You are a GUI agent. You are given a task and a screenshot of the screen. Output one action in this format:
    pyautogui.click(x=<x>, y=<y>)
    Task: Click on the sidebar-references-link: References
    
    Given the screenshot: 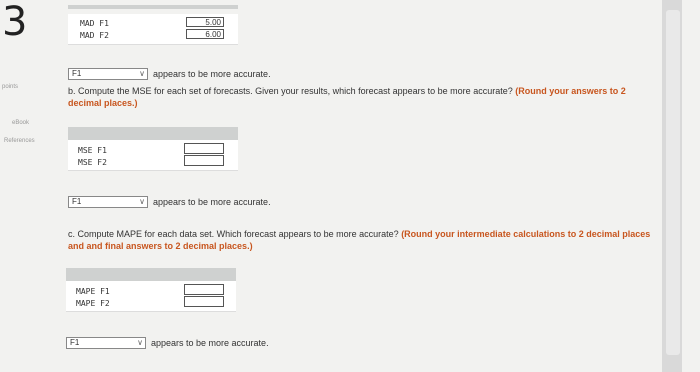 What is the action you would take?
    pyautogui.click(x=19, y=141)
    